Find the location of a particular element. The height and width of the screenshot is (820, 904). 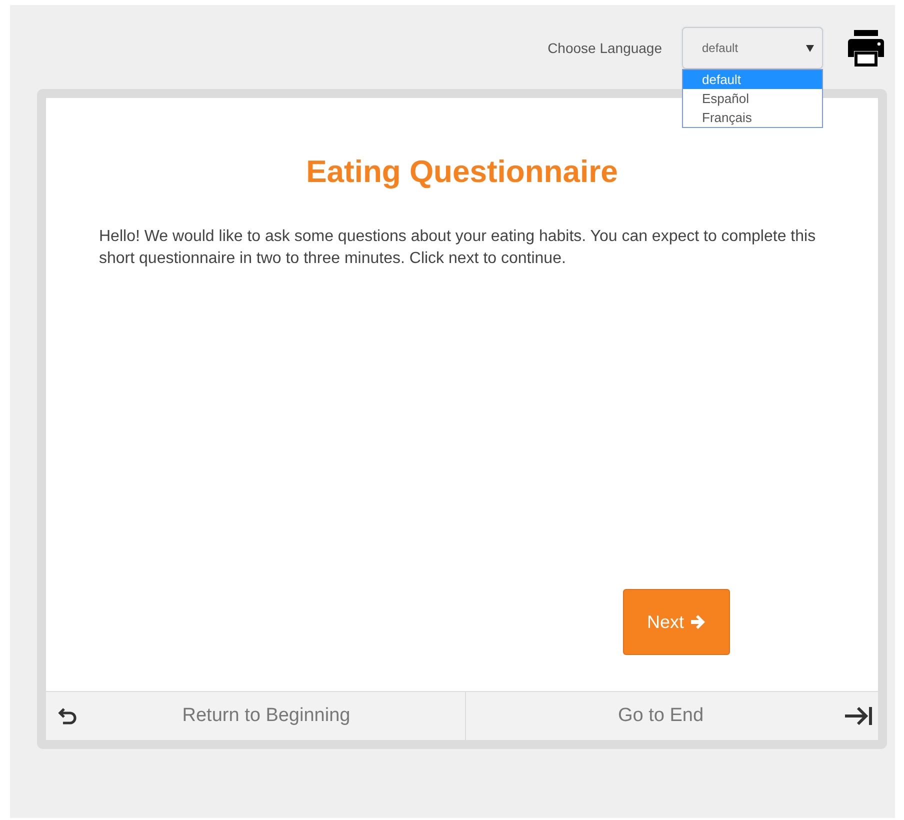

caret-icon is located at coordinates (810, 48).